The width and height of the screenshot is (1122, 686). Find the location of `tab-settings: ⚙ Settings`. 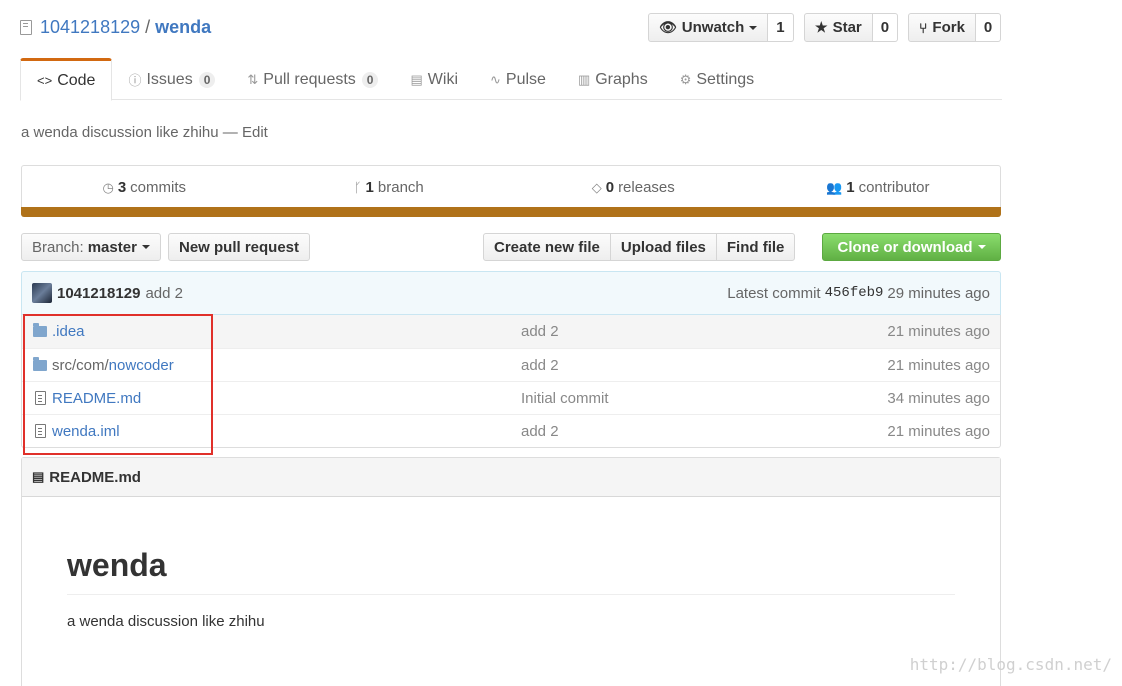

tab-settings: ⚙ Settings is located at coordinates (717, 79).